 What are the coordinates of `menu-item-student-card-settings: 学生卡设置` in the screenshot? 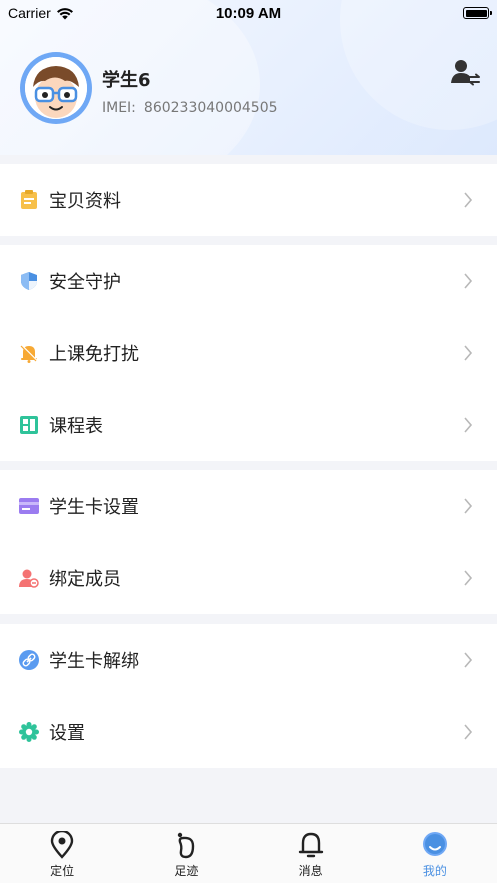 It's located at (248, 506).